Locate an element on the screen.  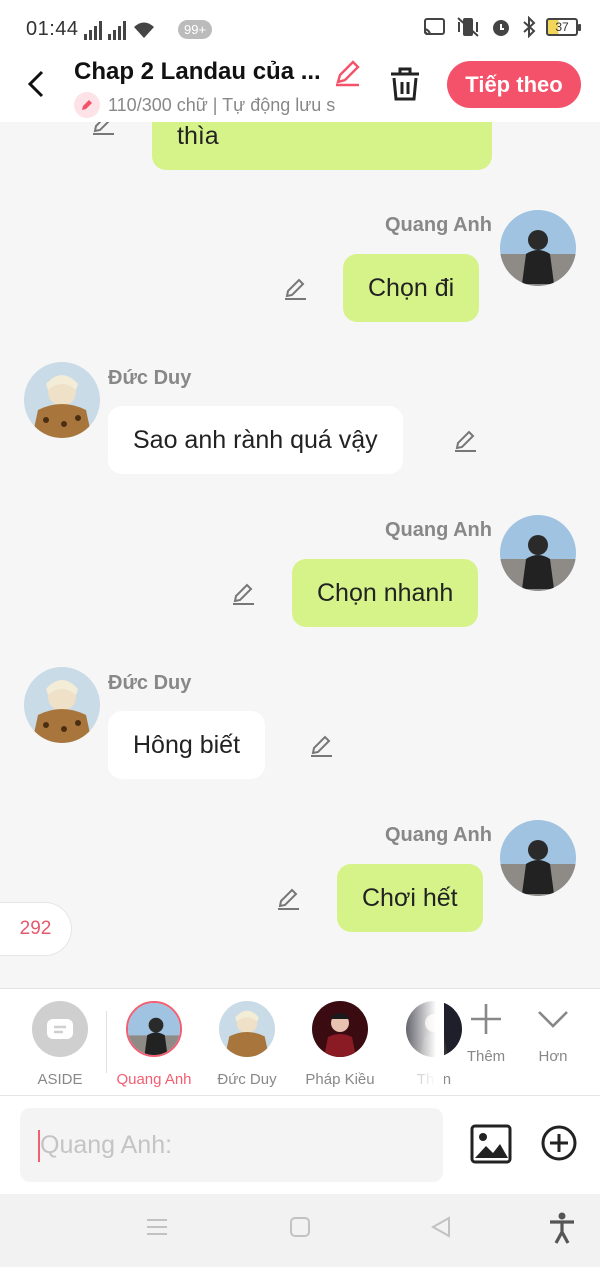
more-label: Hơn is located at coordinates (553, 1056).